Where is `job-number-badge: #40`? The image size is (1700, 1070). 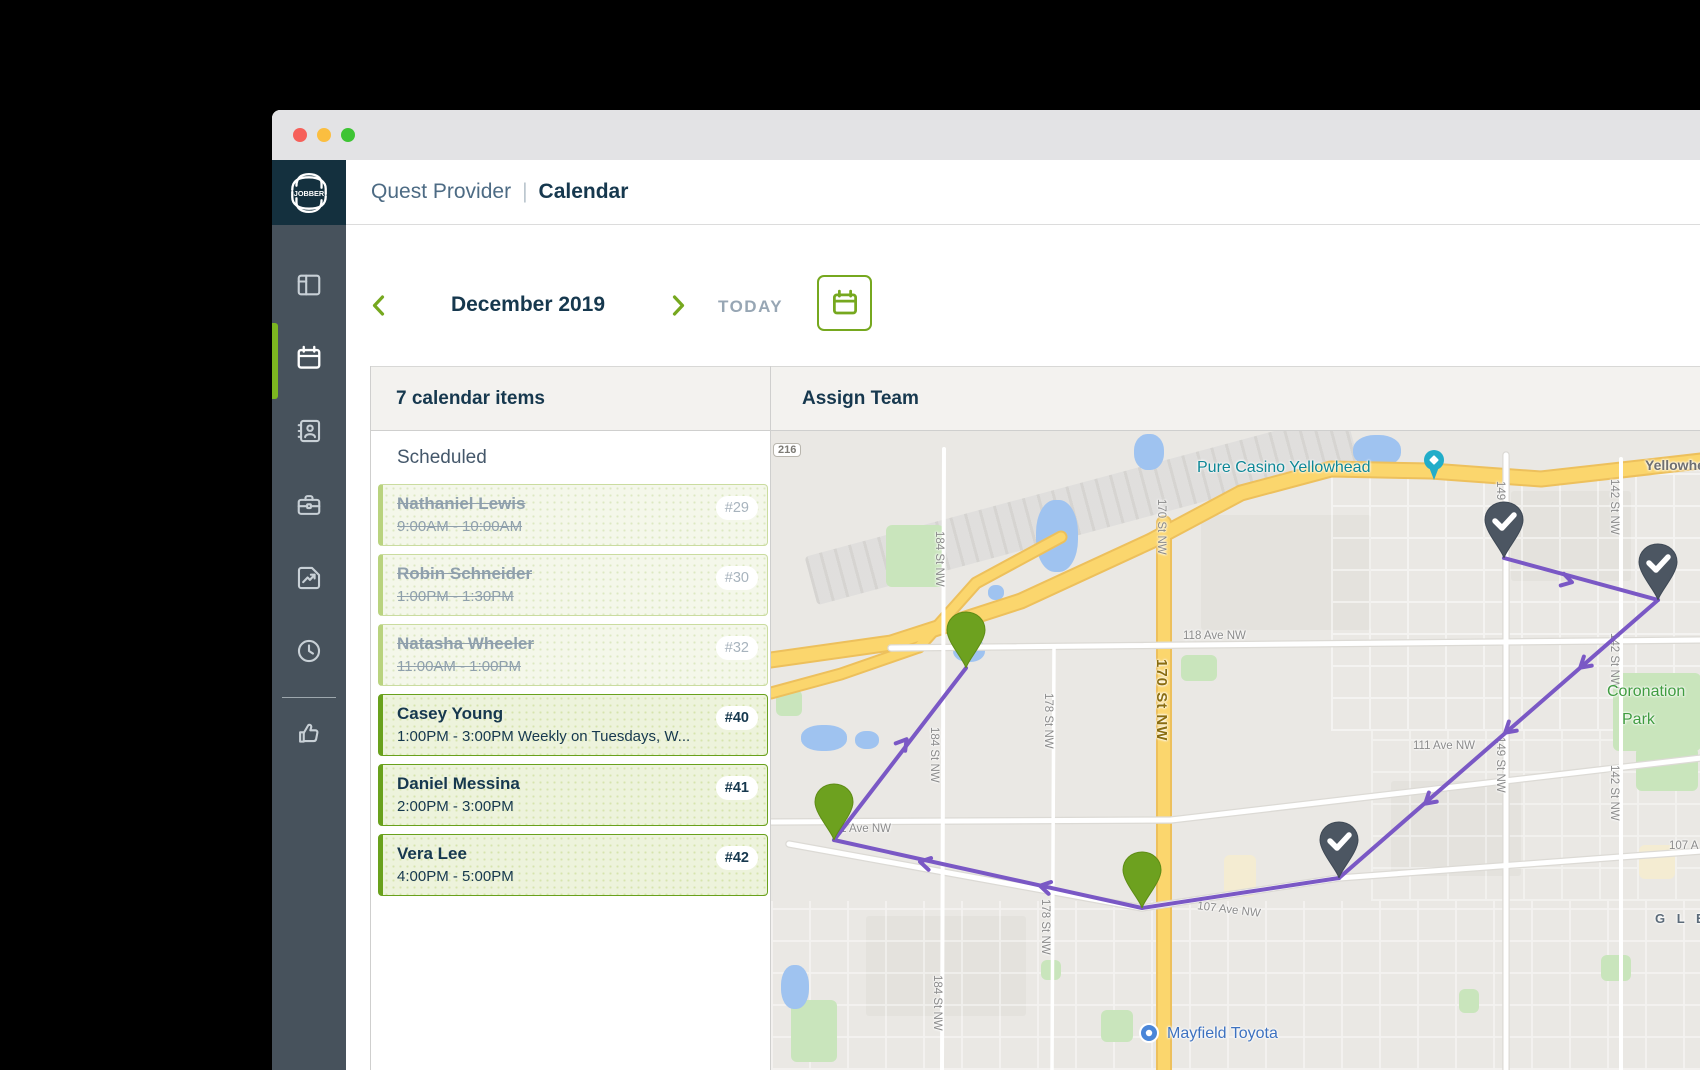 job-number-badge: #40 is located at coordinates (736, 718).